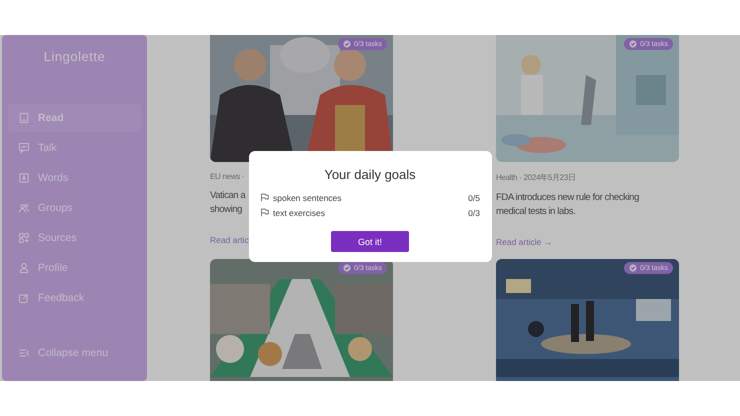 The image size is (740, 416). I want to click on goal-label: spoken sentences, so click(308, 197).